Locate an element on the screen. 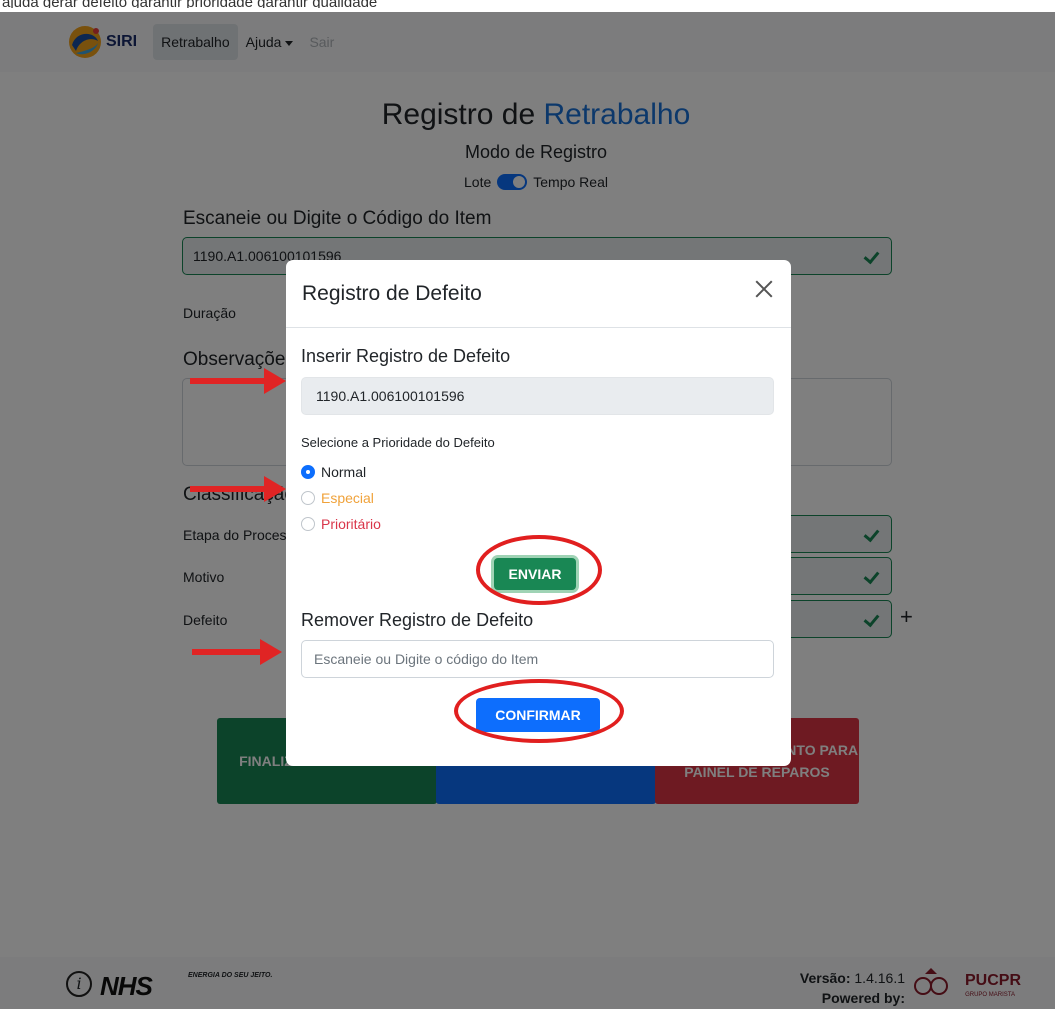 This screenshot has height=1009, width=1055. priority-normal-label: Normal is located at coordinates (344, 472).